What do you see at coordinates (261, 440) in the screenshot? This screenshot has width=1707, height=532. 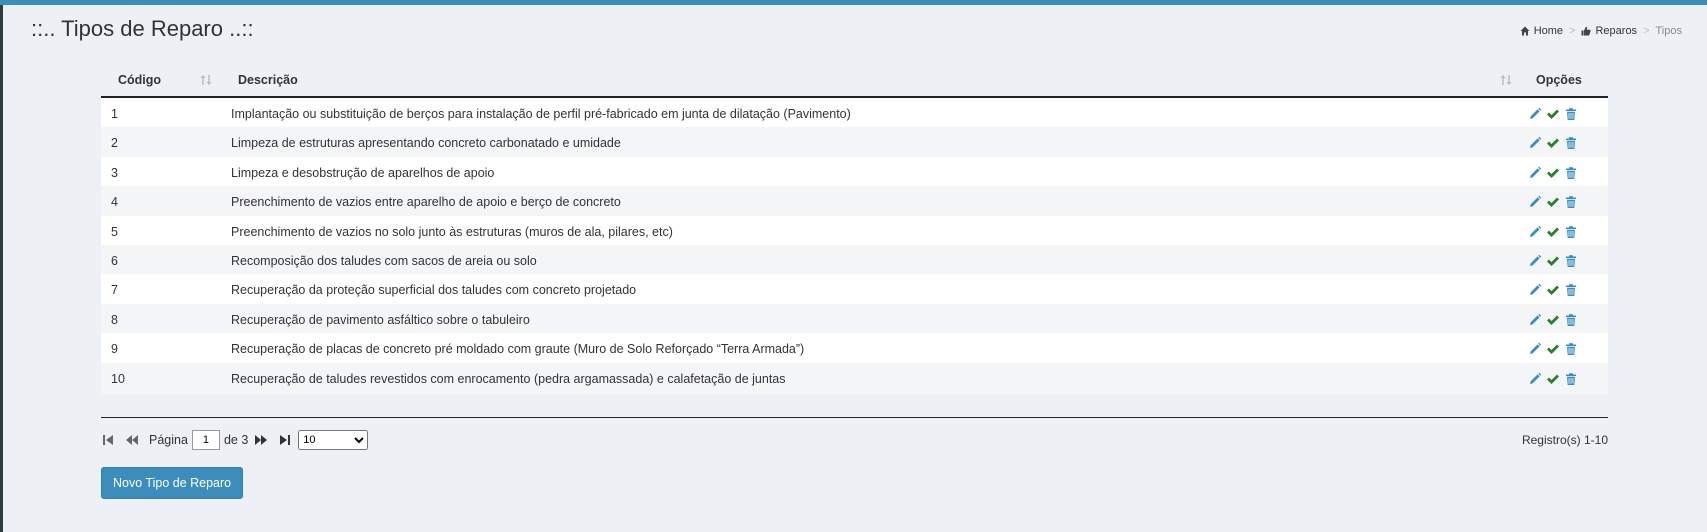 I see `next-page-icon` at bounding box center [261, 440].